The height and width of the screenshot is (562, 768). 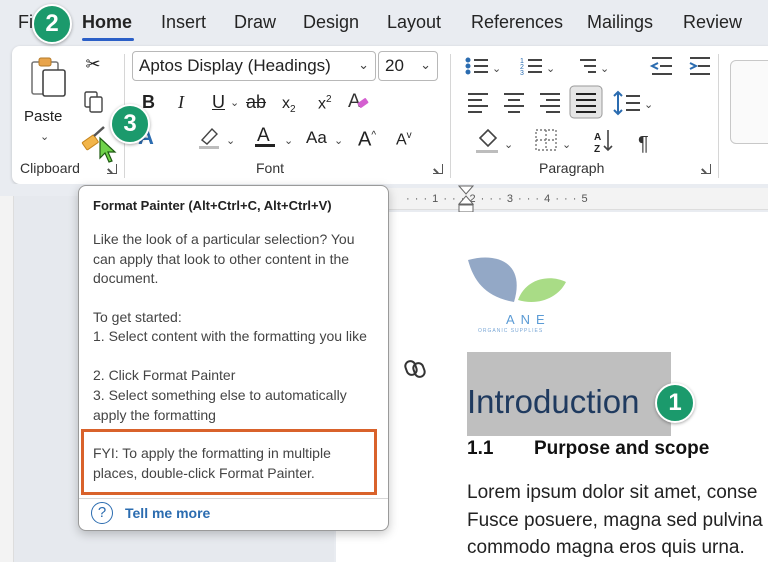 I want to click on strikethrough-button: ab, so click(x=256, y=102).